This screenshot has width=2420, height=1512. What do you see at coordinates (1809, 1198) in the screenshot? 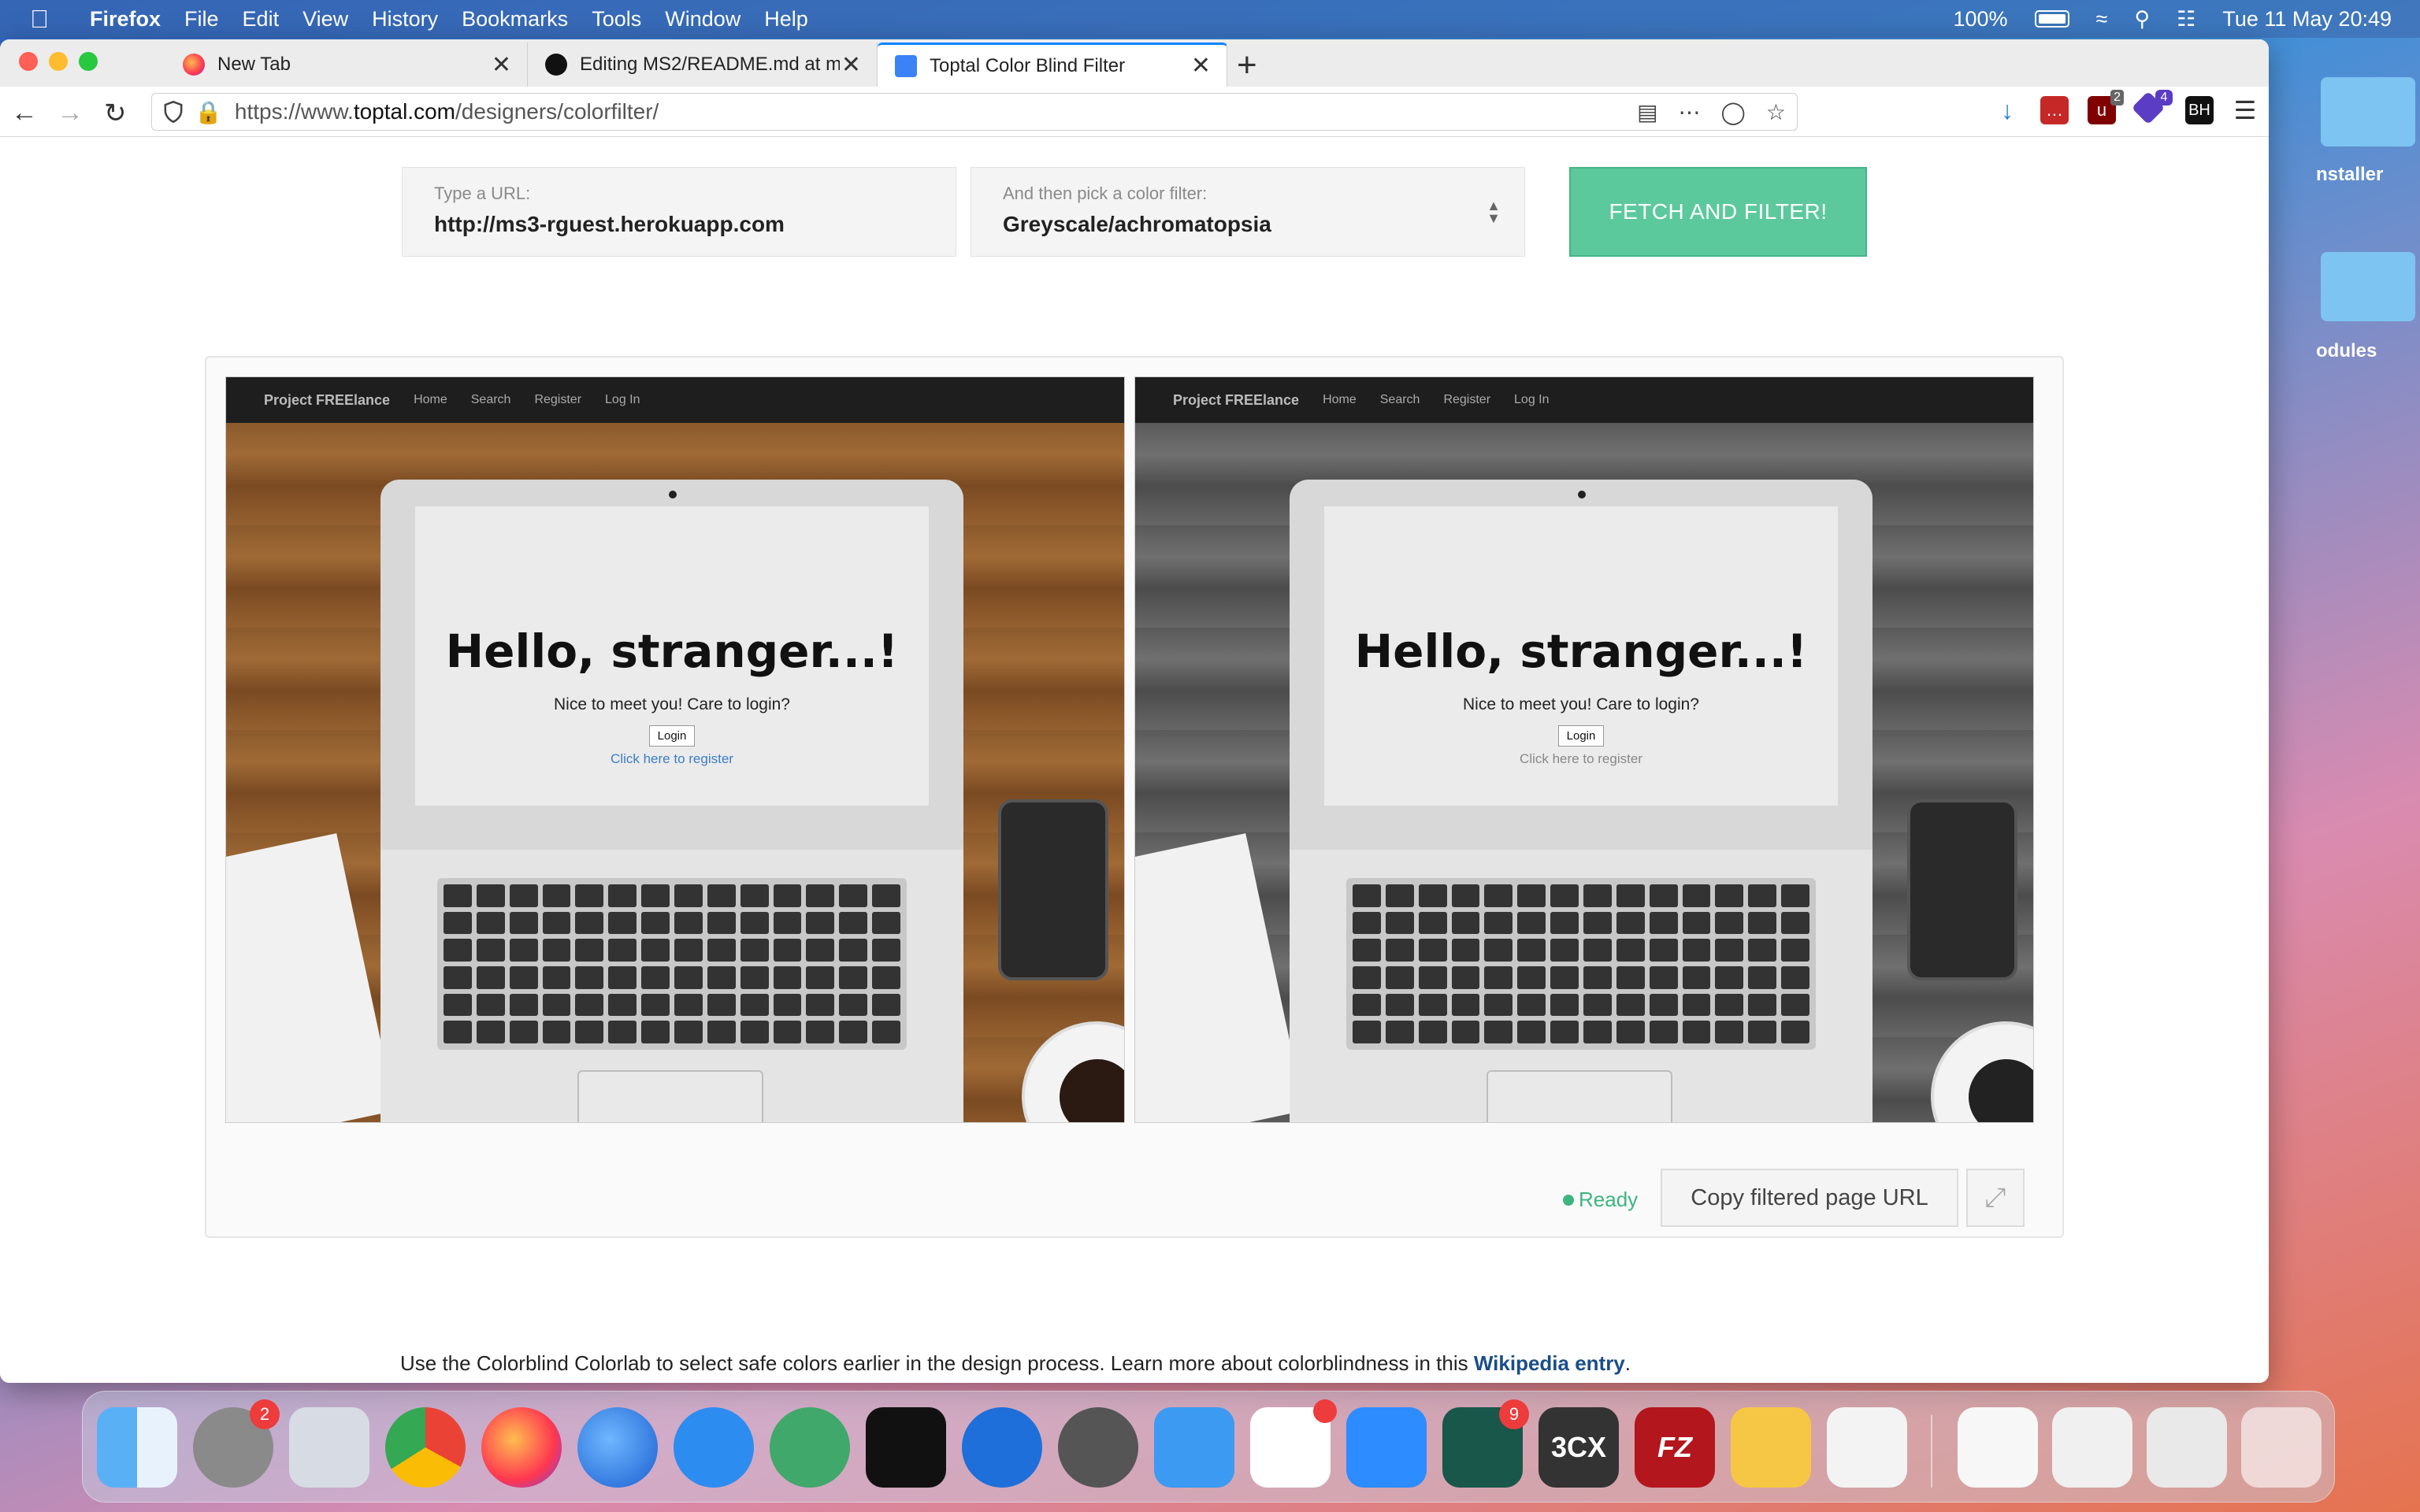
I see `copy-filtered-url-button: Copy filtered page URL` at bounding box center [1809, 1198].